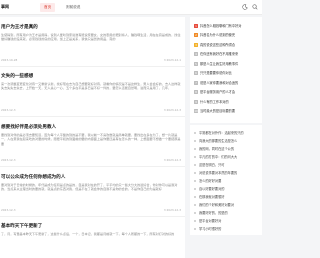 The height and width of the screenshot is (258, 320). I want to click on recent-list-item: 这是在明白，只可, so click(227, 165).